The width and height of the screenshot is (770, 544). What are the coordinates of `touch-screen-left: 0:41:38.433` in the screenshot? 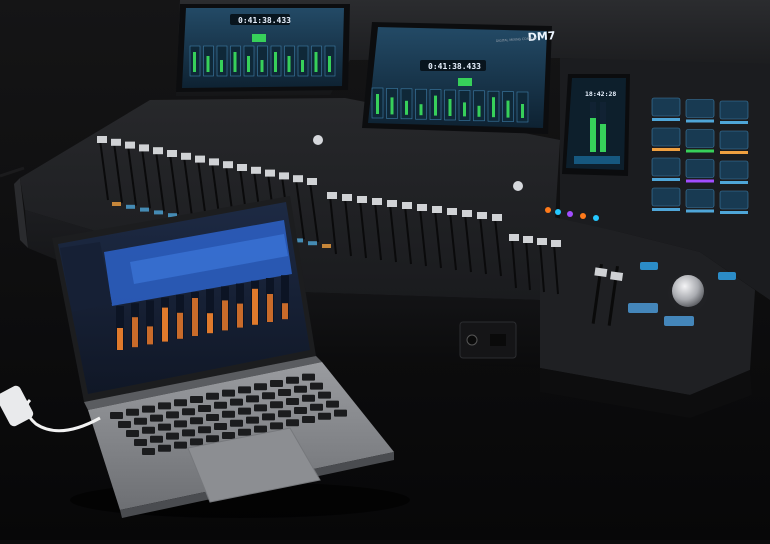 It's located at (263, 48).